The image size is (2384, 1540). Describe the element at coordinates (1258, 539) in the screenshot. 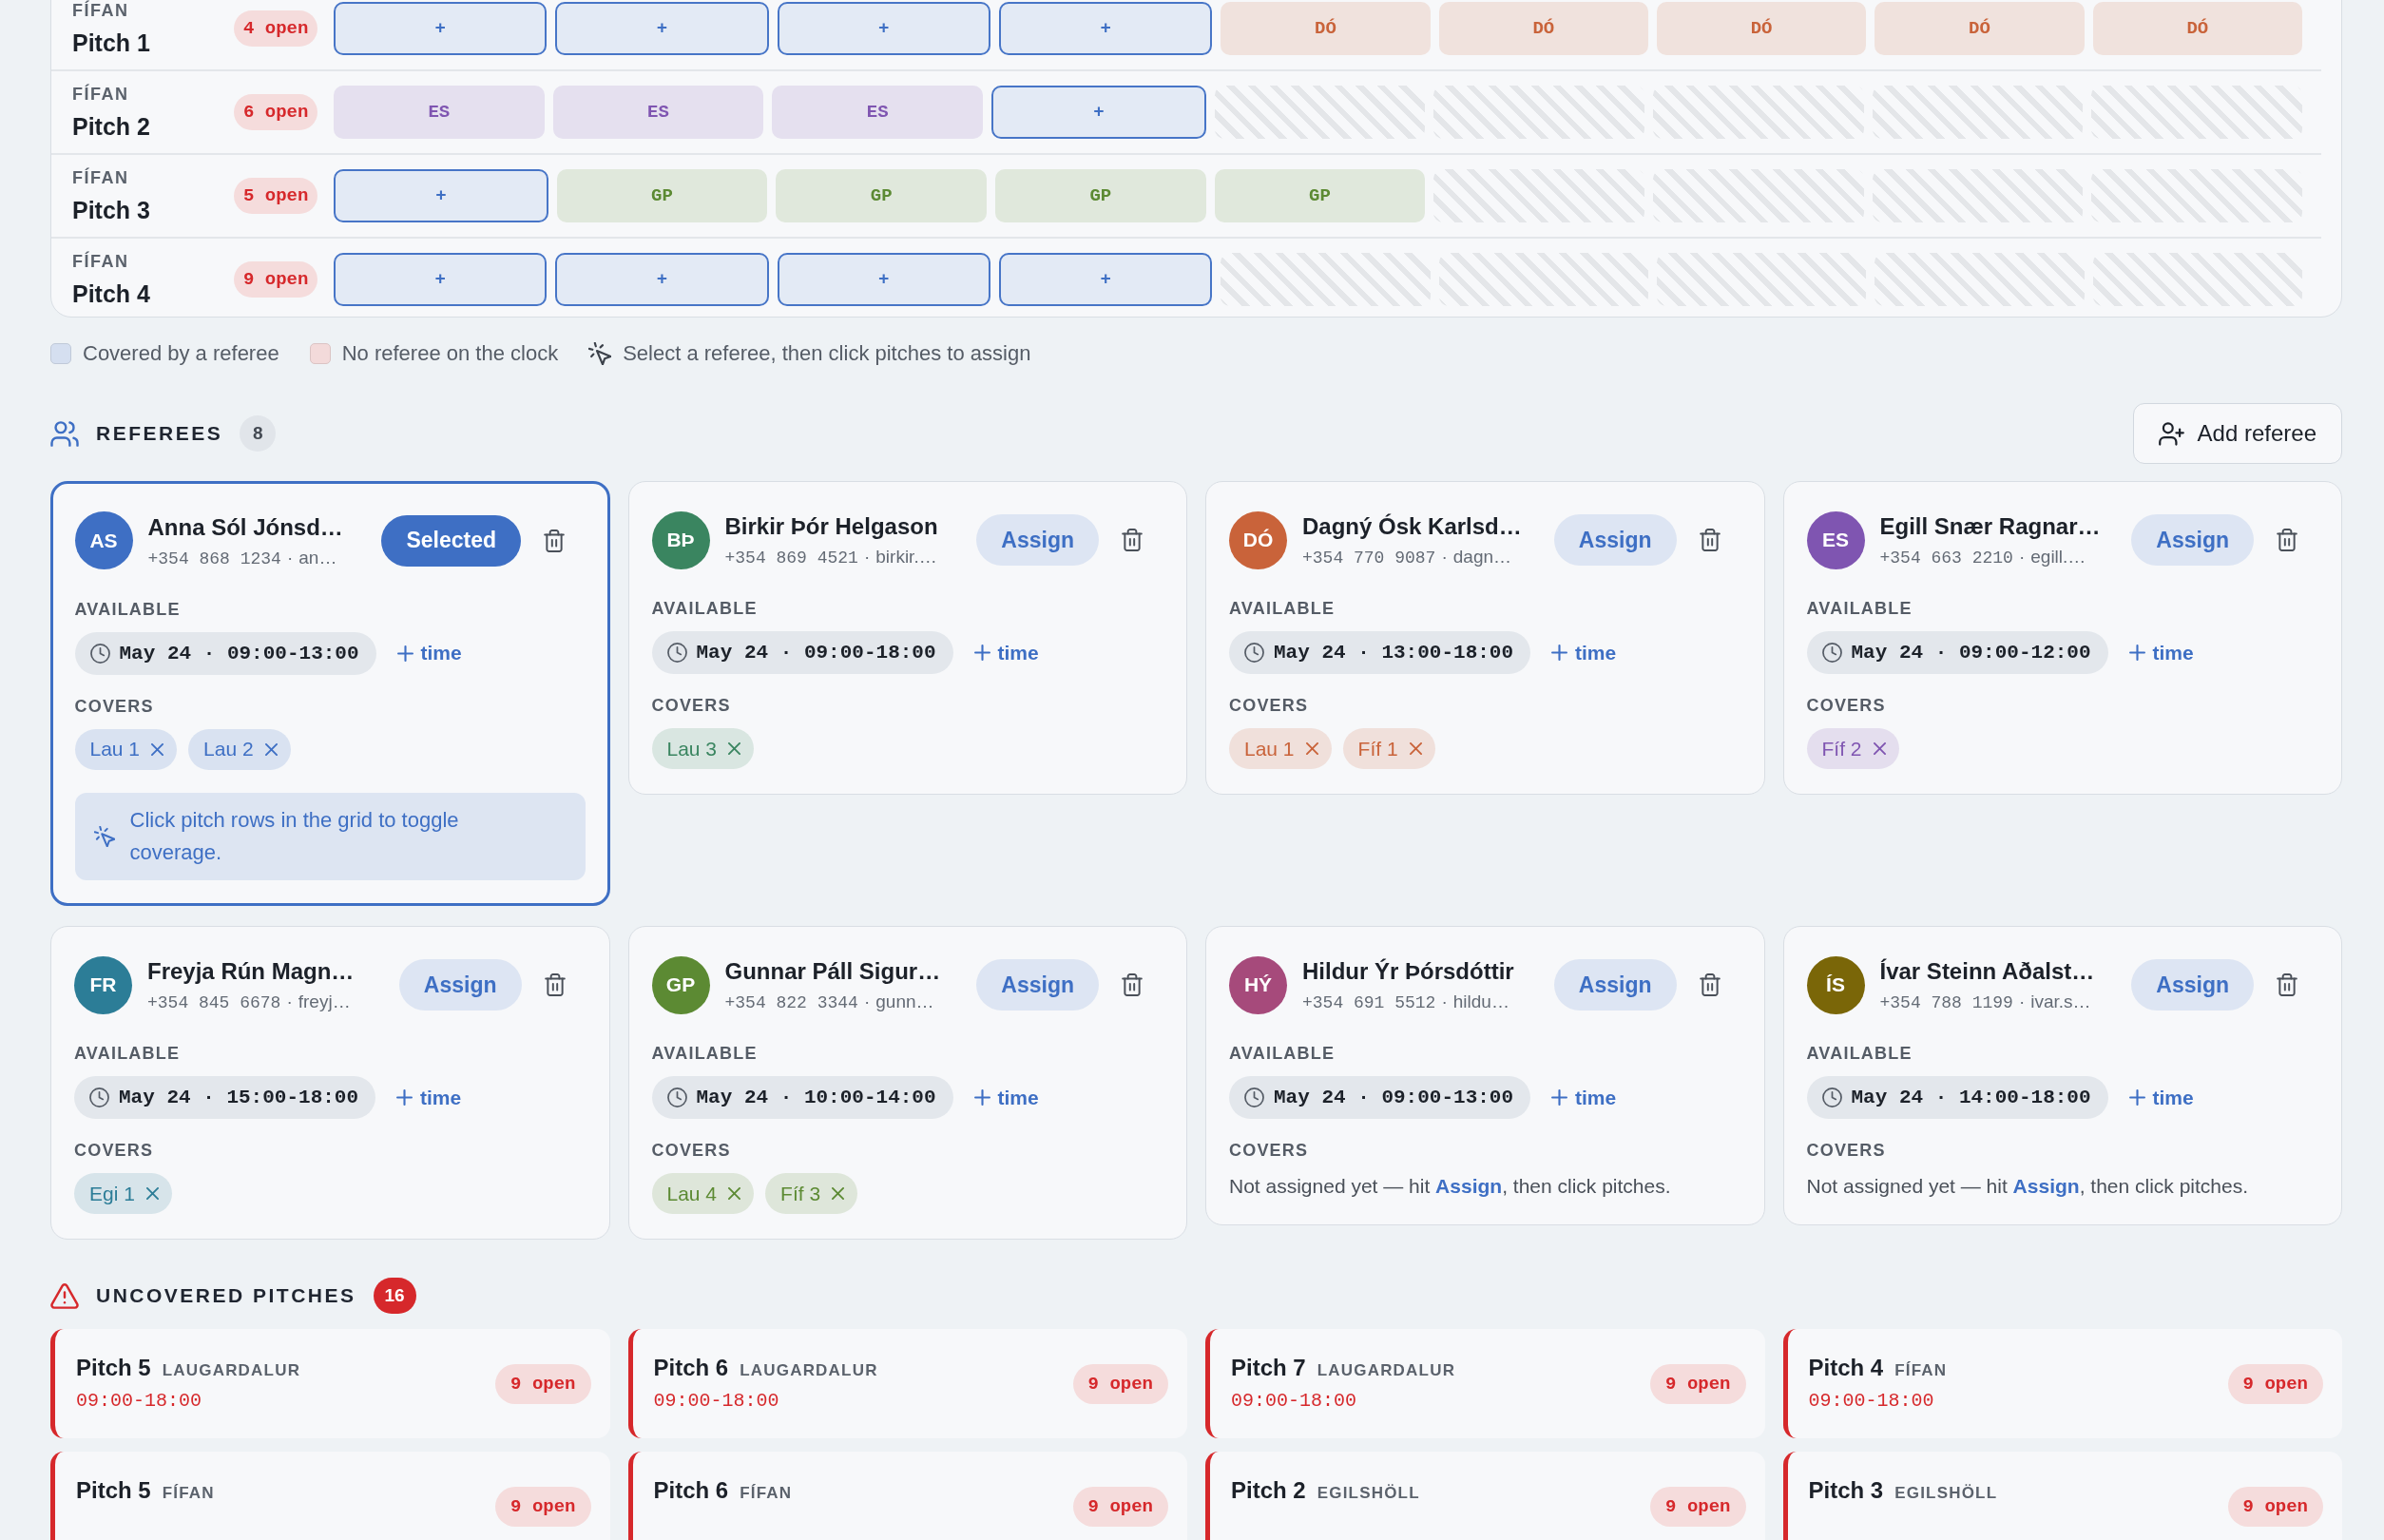

I see `avatar: DÓ` at that location.